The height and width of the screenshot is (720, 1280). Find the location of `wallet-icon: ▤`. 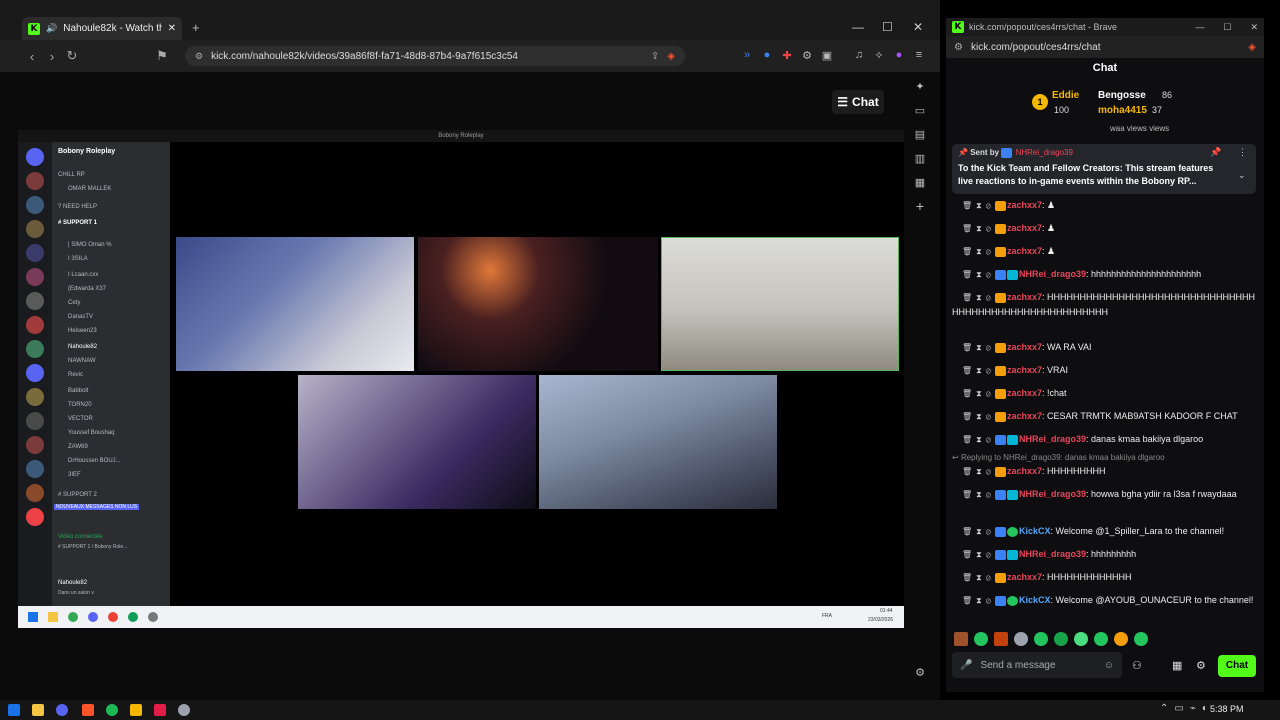

wallet-icon: ▤ is located at coordinates (920, 135).